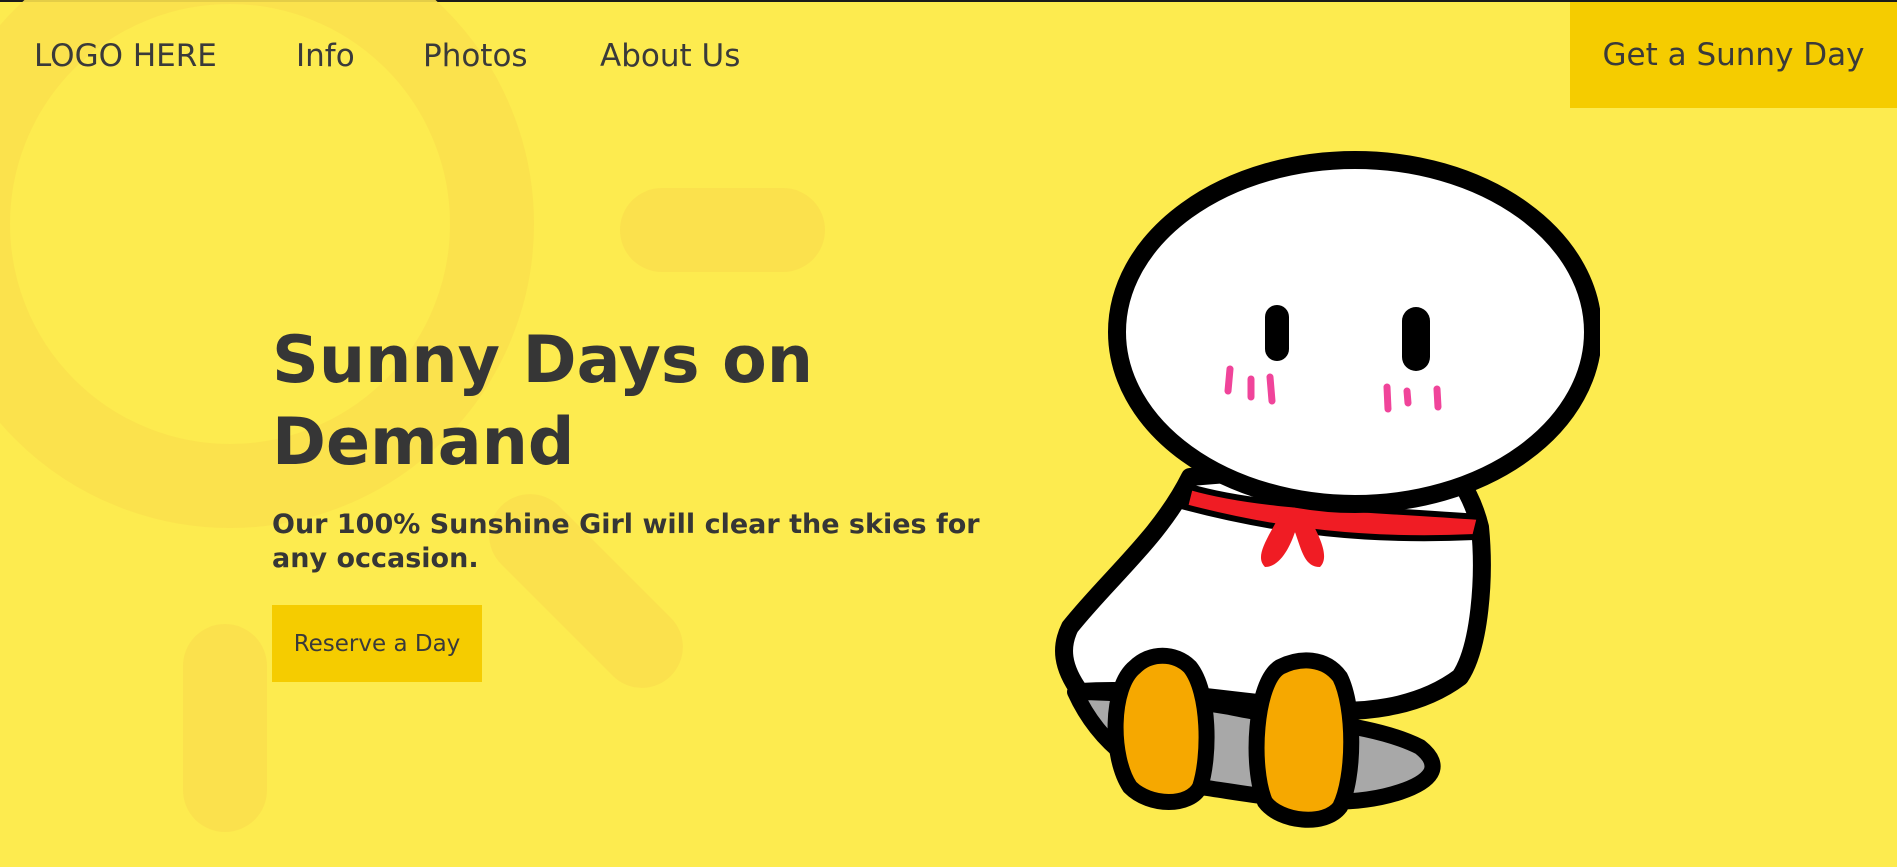  Describe the element at coordinates (1277, 333) in the screenshot. I see `doll-left-eye` at that location.